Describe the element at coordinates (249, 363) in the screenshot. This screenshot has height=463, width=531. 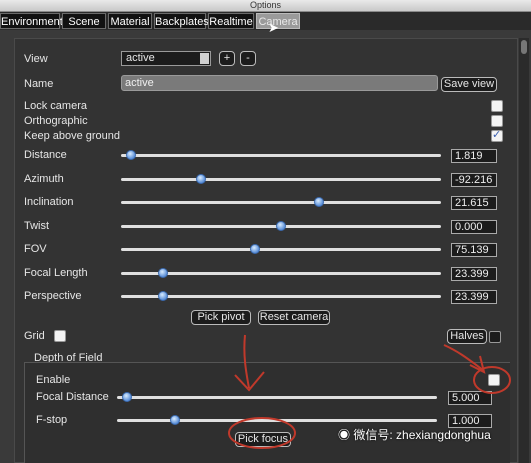
I see `annotation-arrow-down` at that location.